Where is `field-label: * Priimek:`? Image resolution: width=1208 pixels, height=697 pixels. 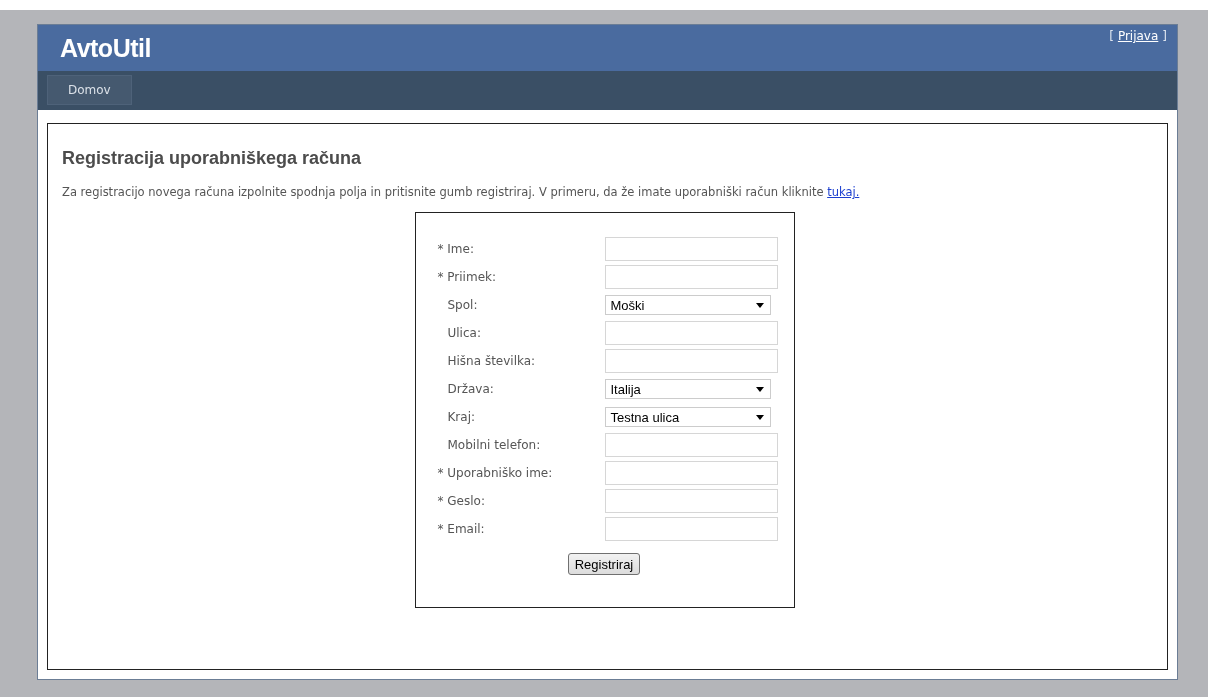
field-label: * Priimek: is located at coordinates (467, 277).